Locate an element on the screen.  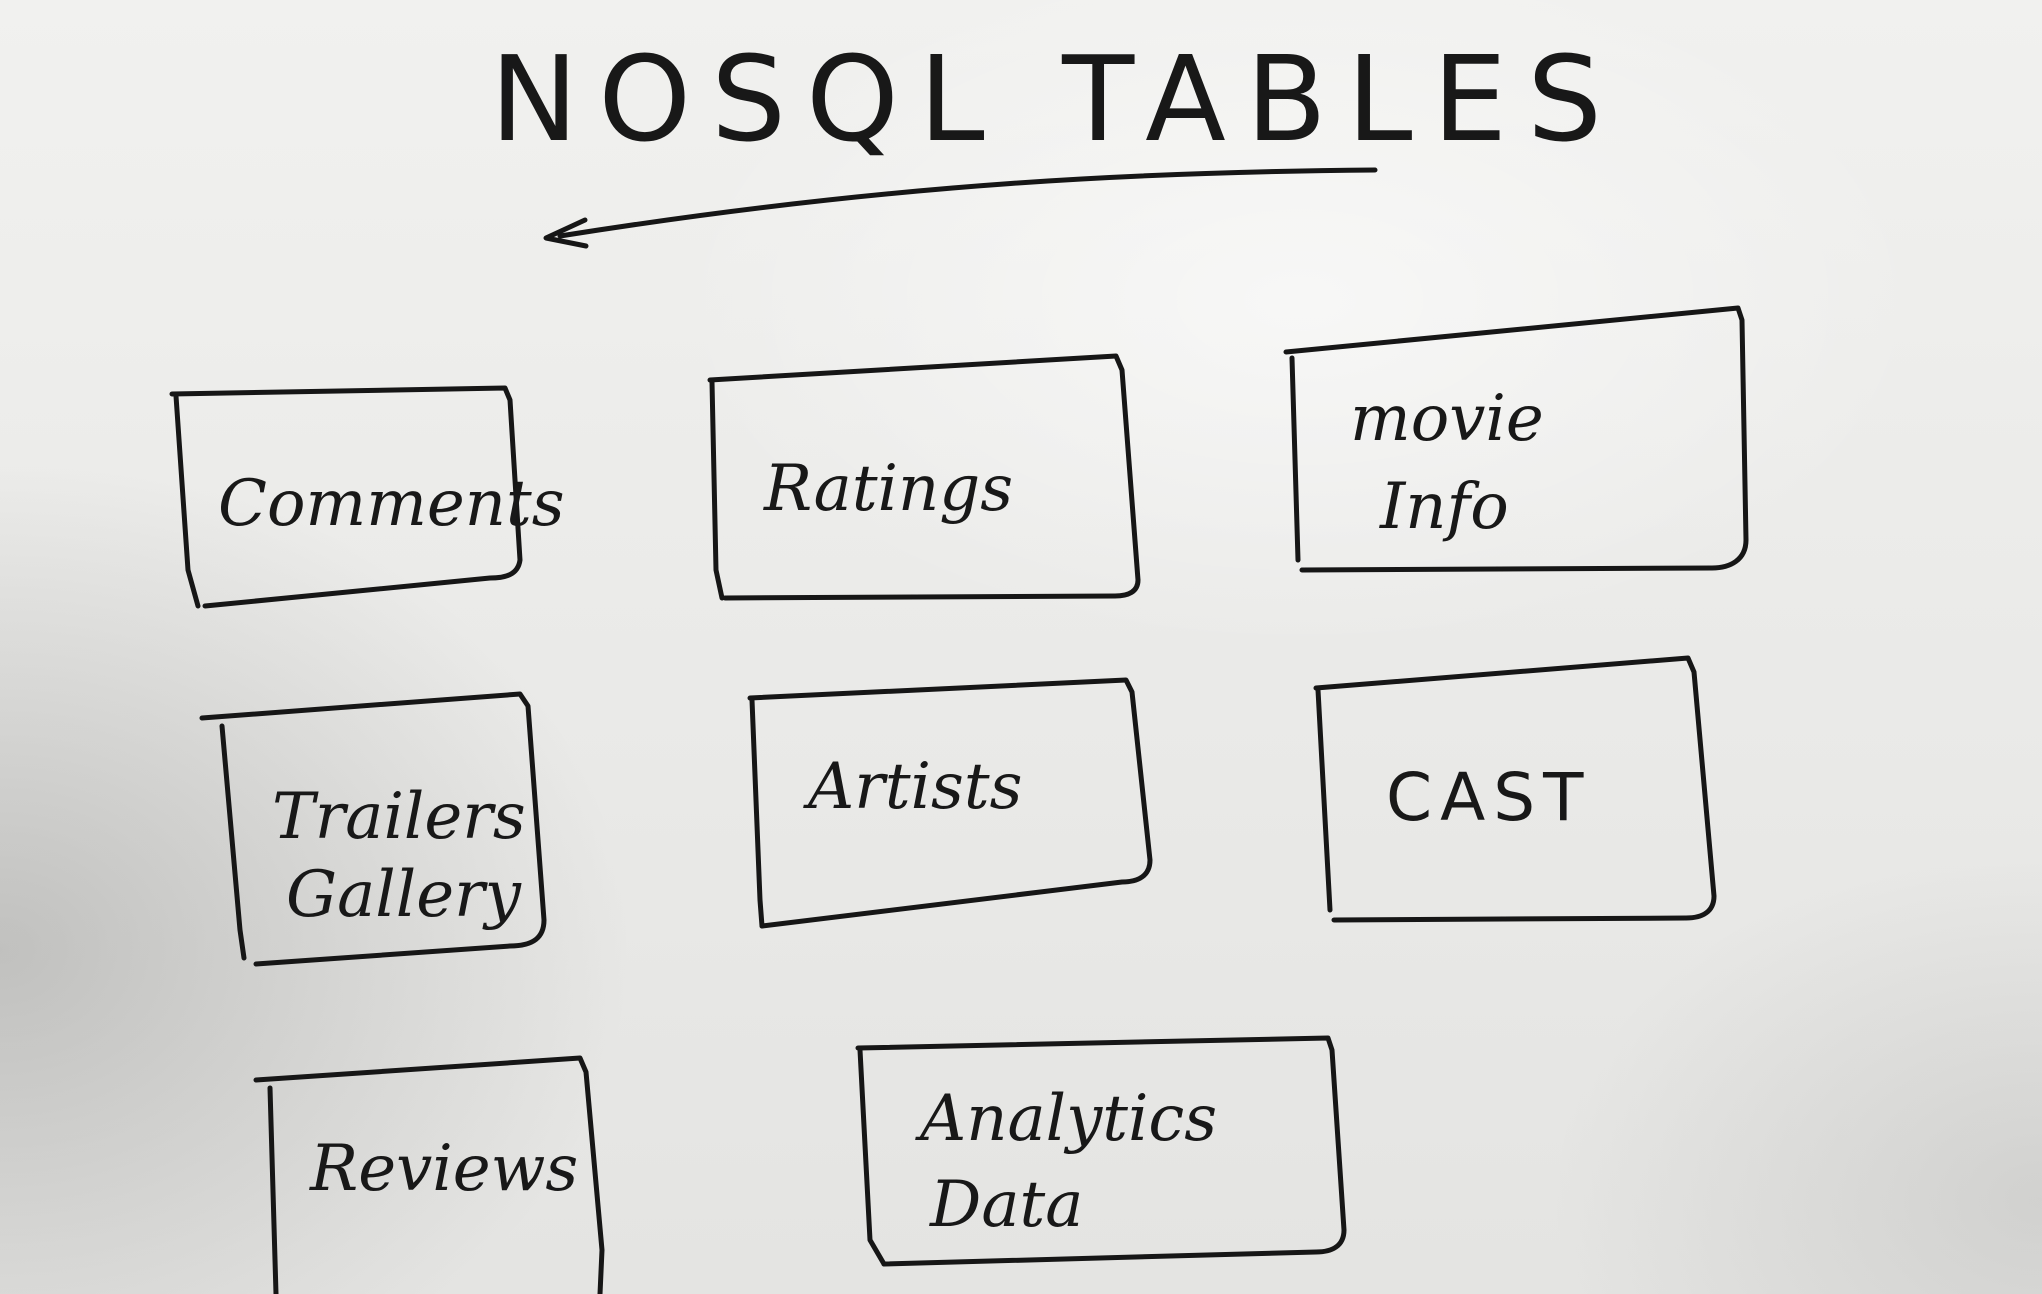
table-box-trailers-gallery: Trailers Gallery is located at coordinates (373, 829).